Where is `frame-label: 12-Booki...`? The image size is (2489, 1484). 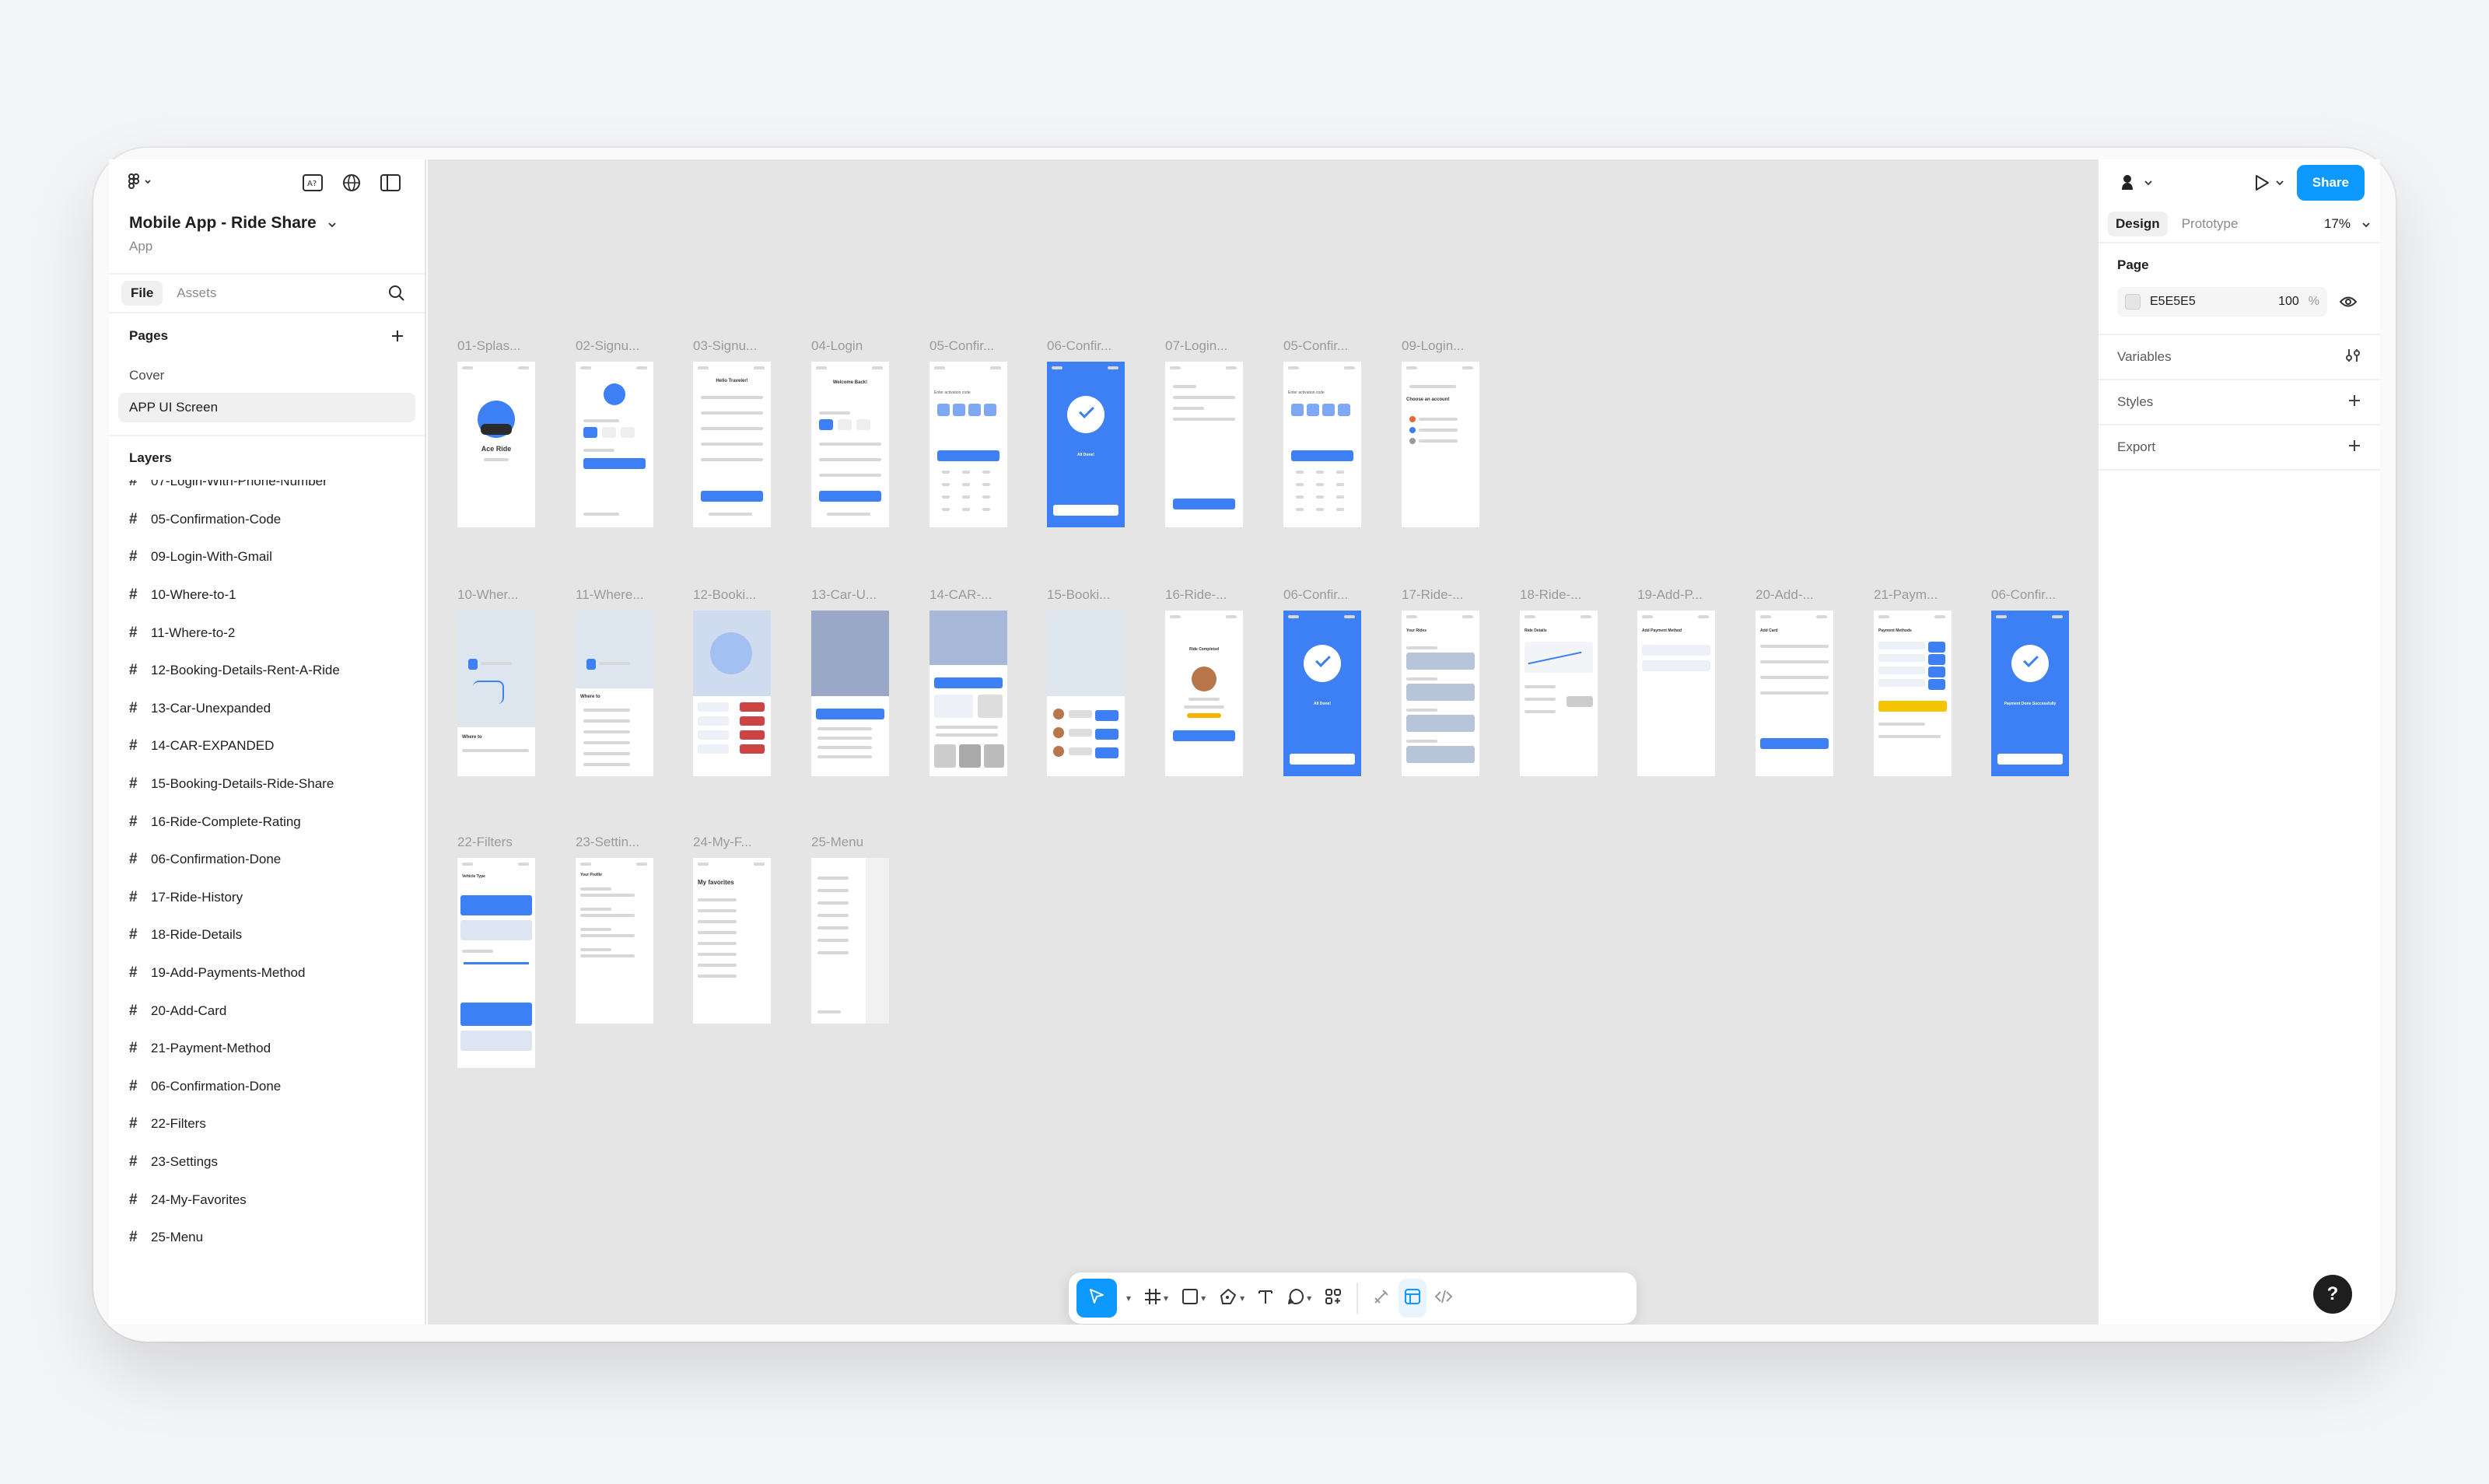 frame-label: 12-Booki... is located at coordinates (725, 595).